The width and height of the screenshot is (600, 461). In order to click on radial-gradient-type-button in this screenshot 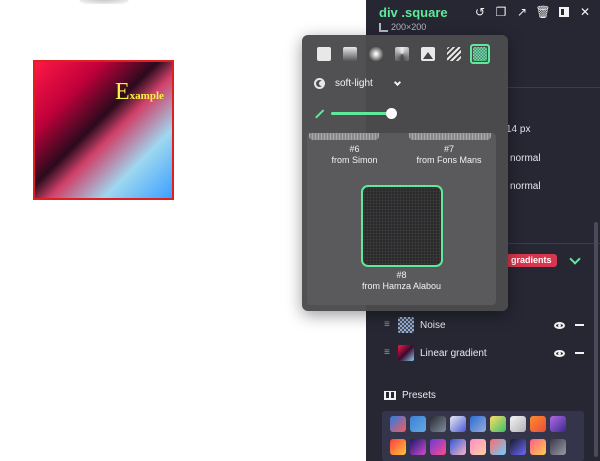, I will do `click(376, 54)`.